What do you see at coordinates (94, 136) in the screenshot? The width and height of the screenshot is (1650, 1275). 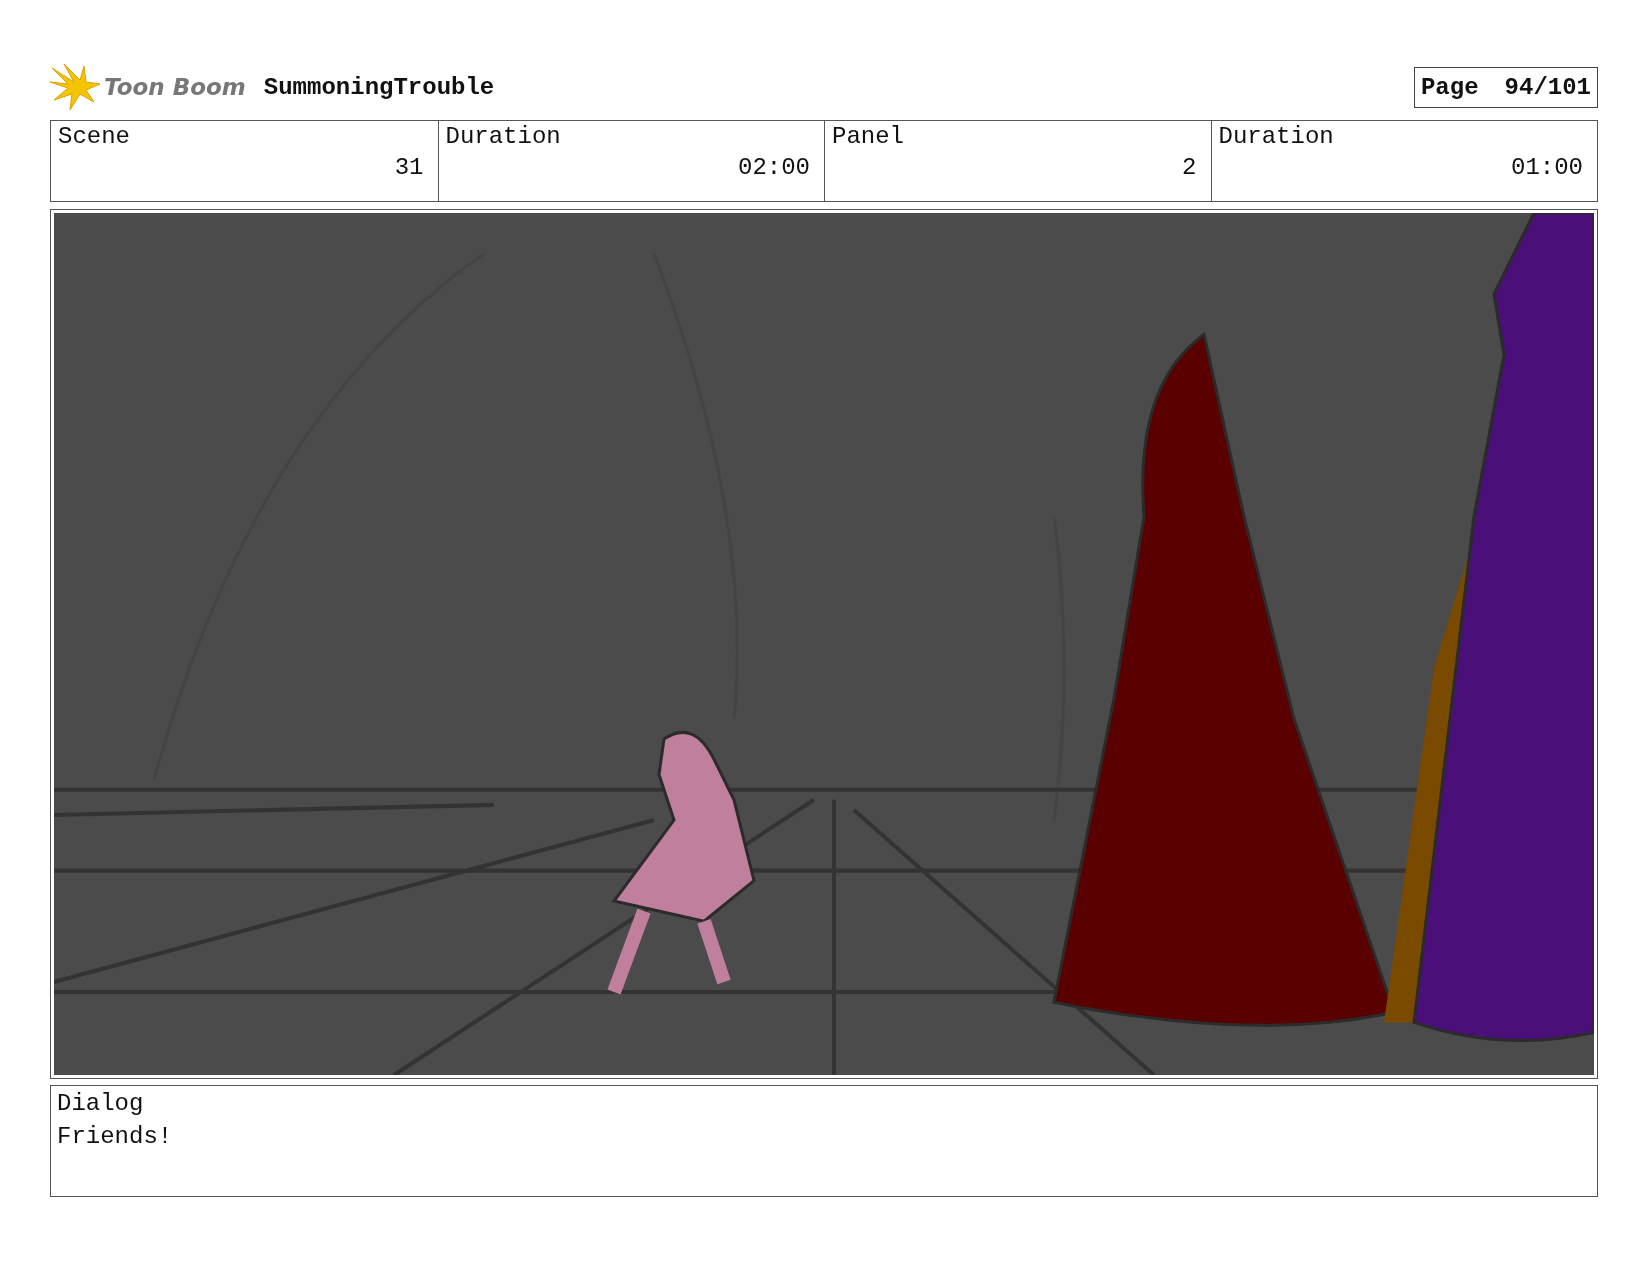 I see `field-label: Scene` at bounding box center [94, 136].